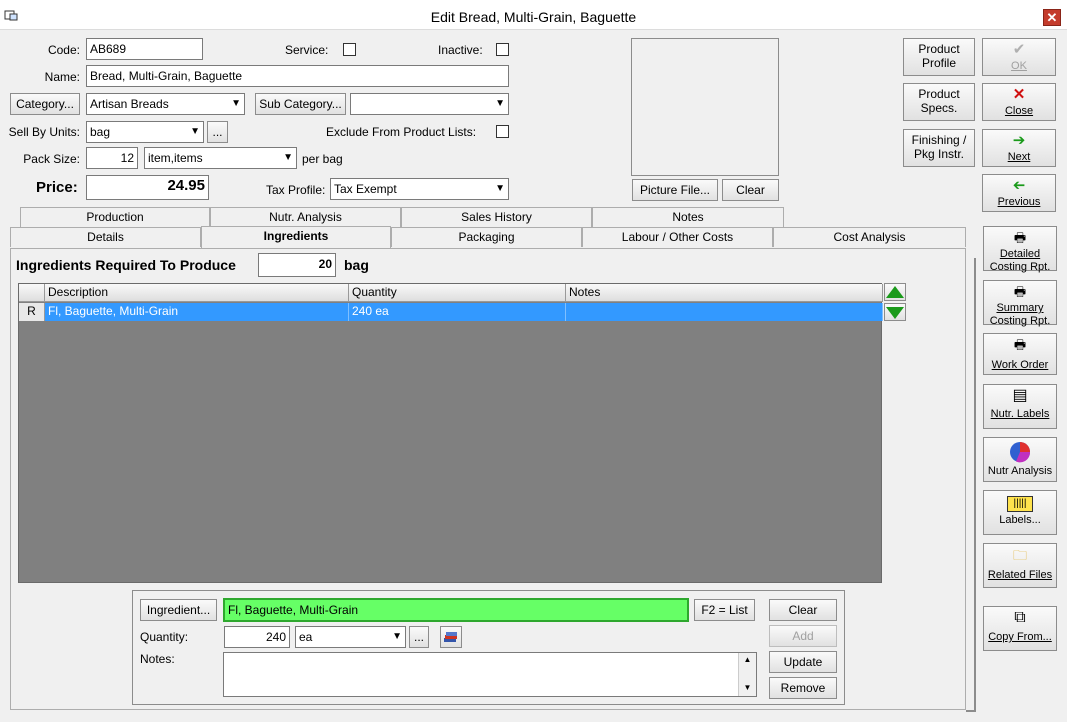 The width and height of the screenshot is (1067, 722). I want to click on editor-add-button: Add, so click(803, 636).